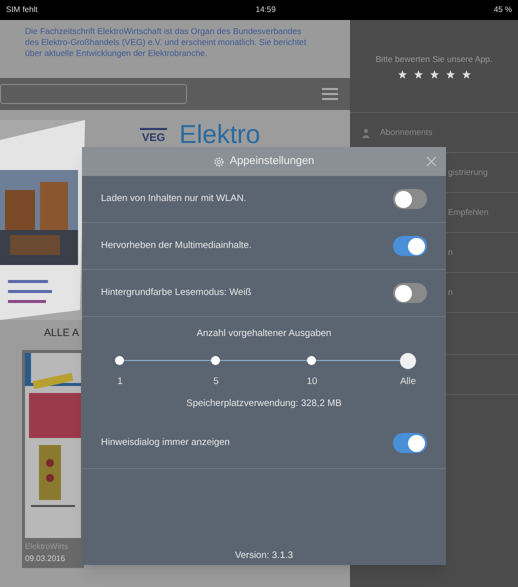  Describe the element at coordinates (272, 162) in the screenshot. I see `dialog-title: Appeinstellungen` at that location.